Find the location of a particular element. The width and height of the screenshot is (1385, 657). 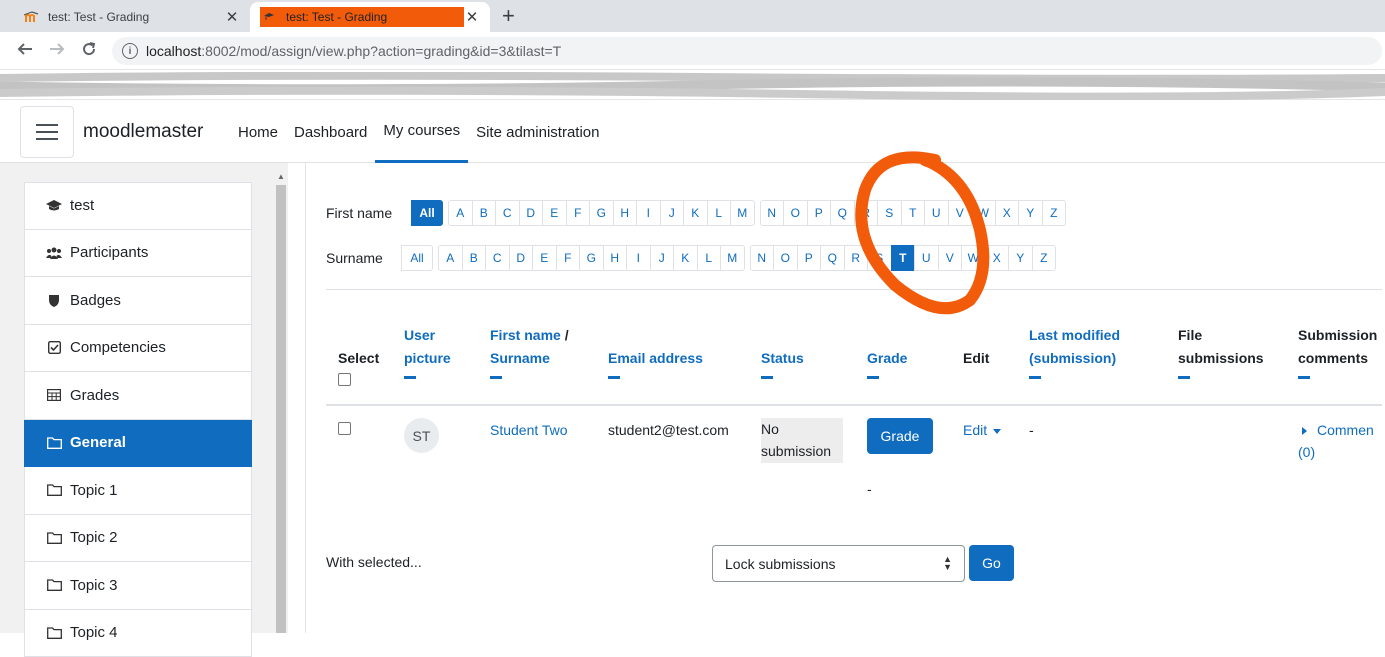

firstname-initial-r: R is located at coordinates (866, 213).